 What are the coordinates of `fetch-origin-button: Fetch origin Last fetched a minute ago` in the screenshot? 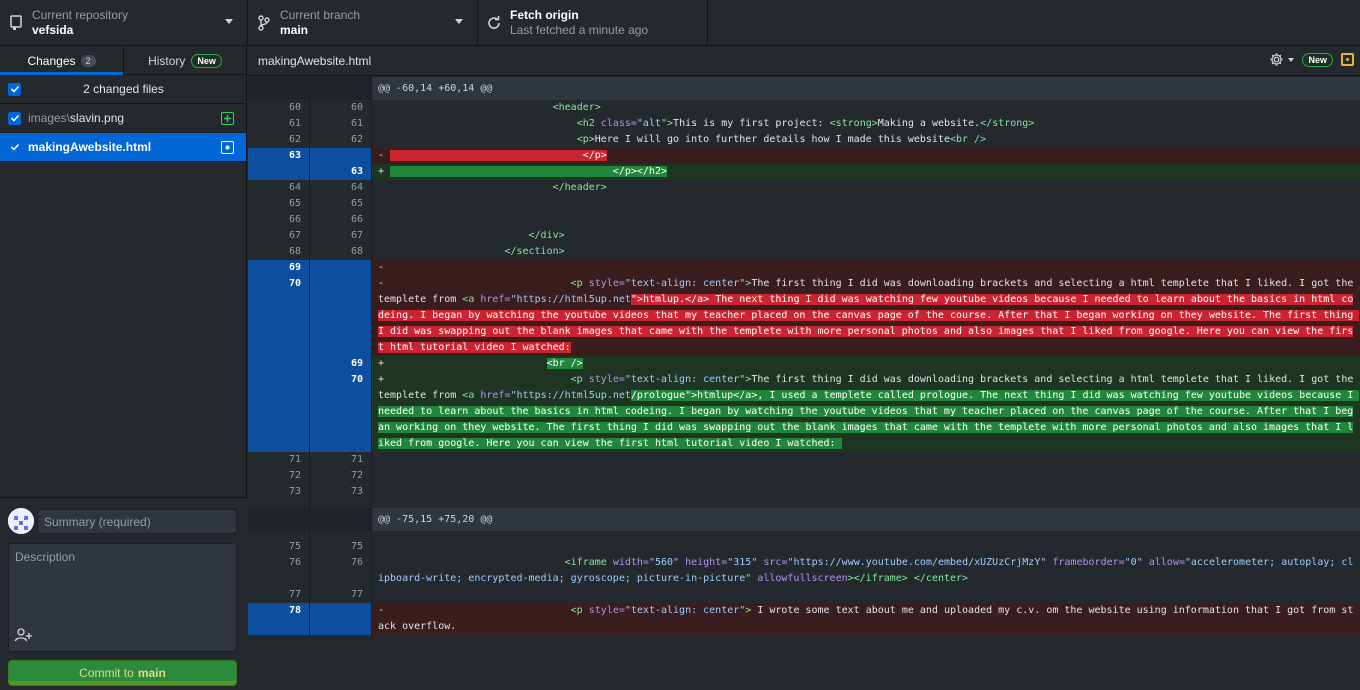 It's located at (593, 23).